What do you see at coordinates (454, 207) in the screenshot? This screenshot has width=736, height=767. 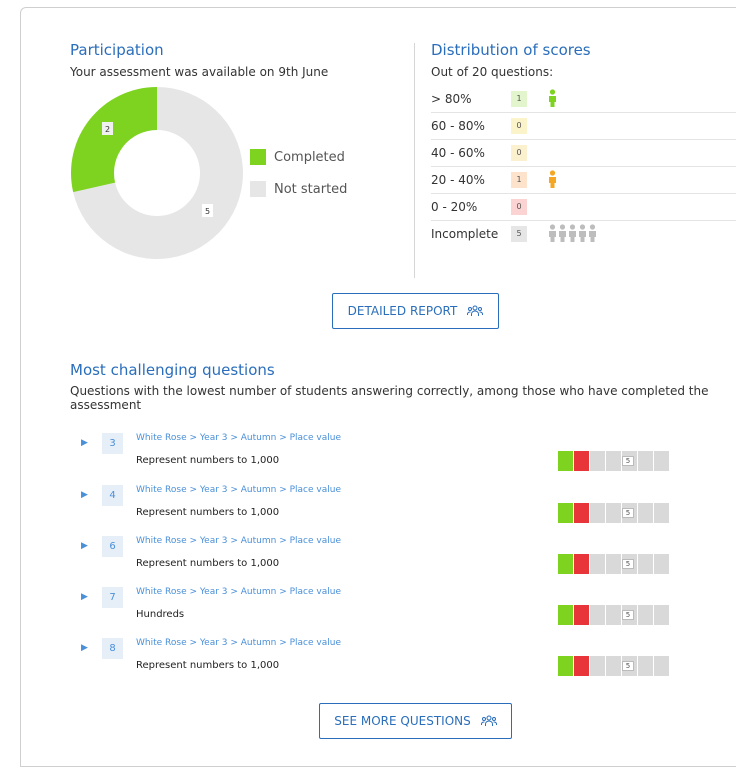 I see `score-band-label: 0 - 20%` at bounding box center [454, 207].